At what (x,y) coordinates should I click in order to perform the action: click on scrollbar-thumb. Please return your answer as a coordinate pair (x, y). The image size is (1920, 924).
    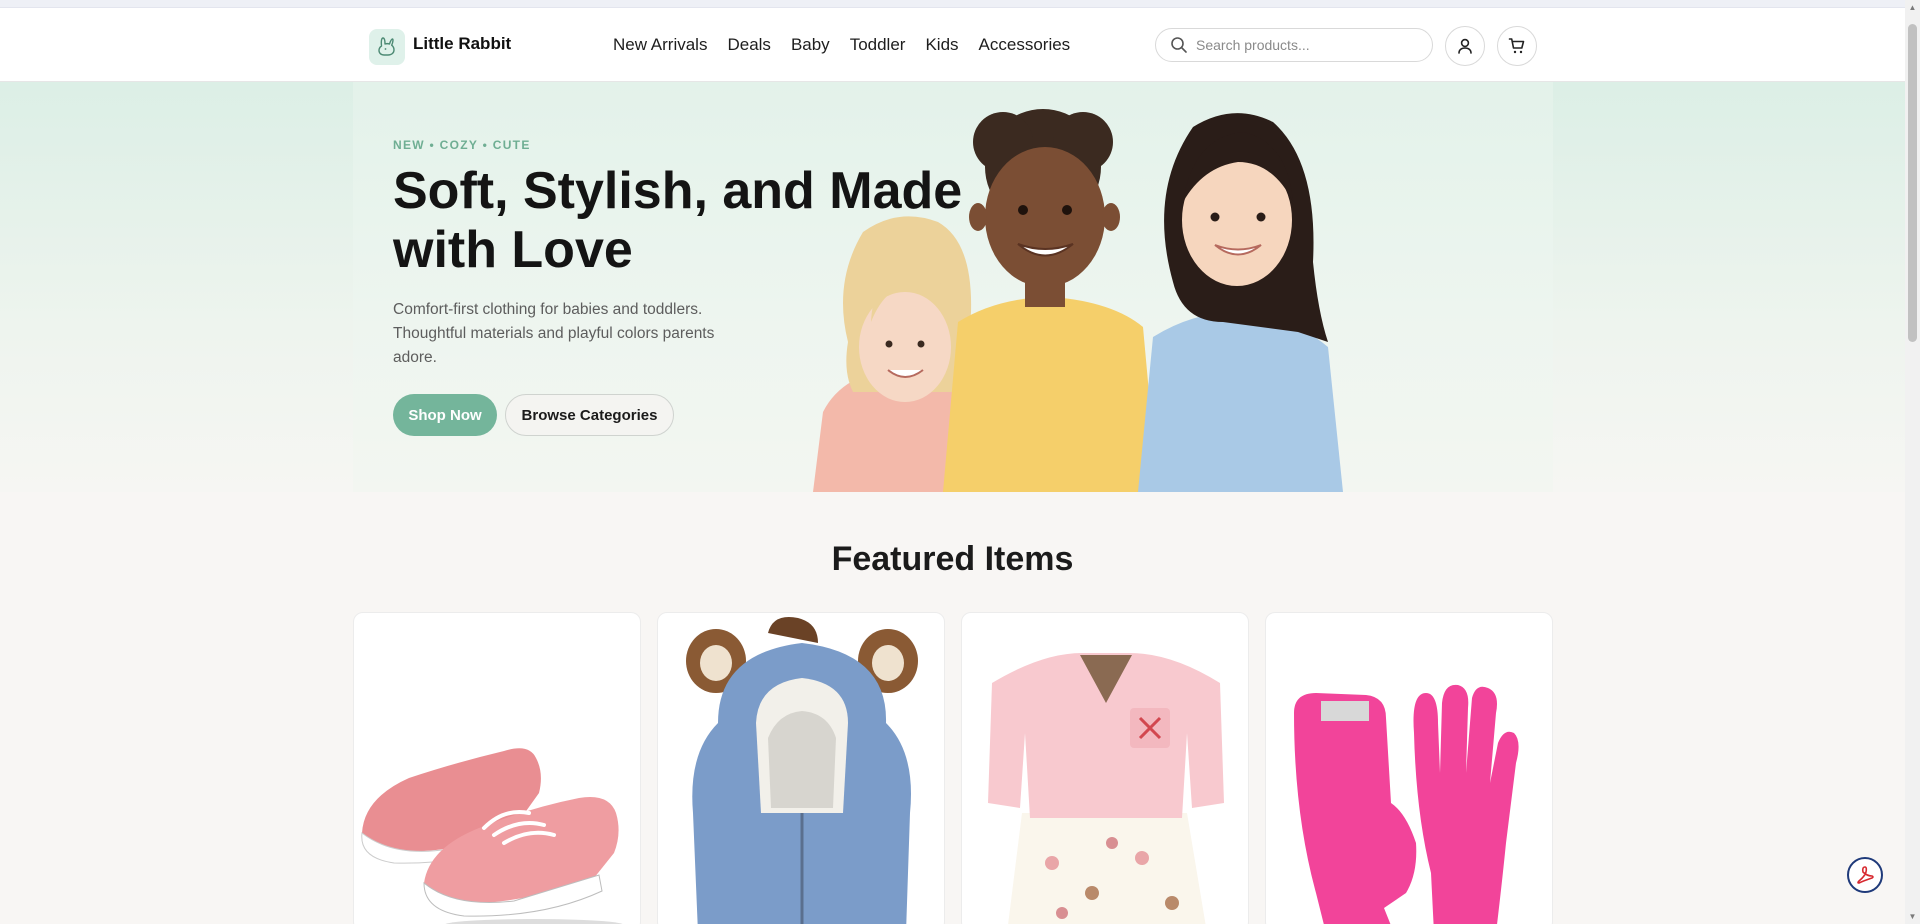
    Looking at the image, I should click on (1912, 183).